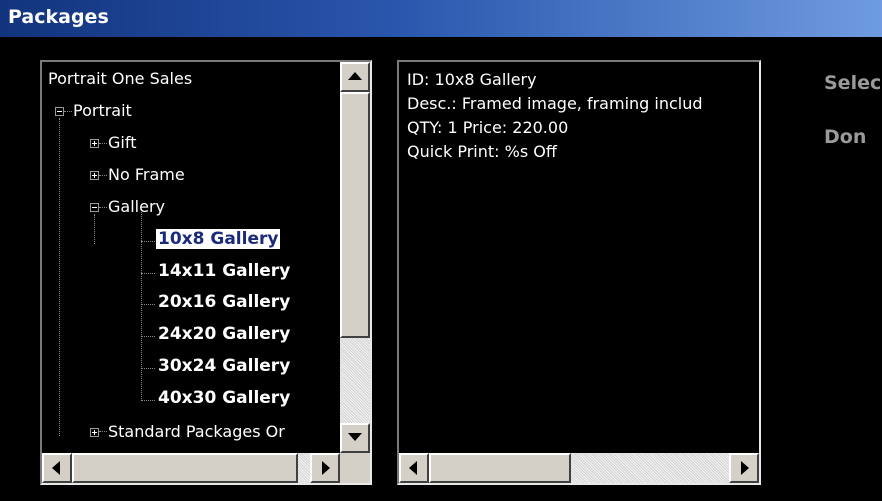  What do you see at coordinates (224, 398) in the screenshot?
I see `tree-node-40x30-gallery: 40x30 Gallery` at bounding box center [224, 398].